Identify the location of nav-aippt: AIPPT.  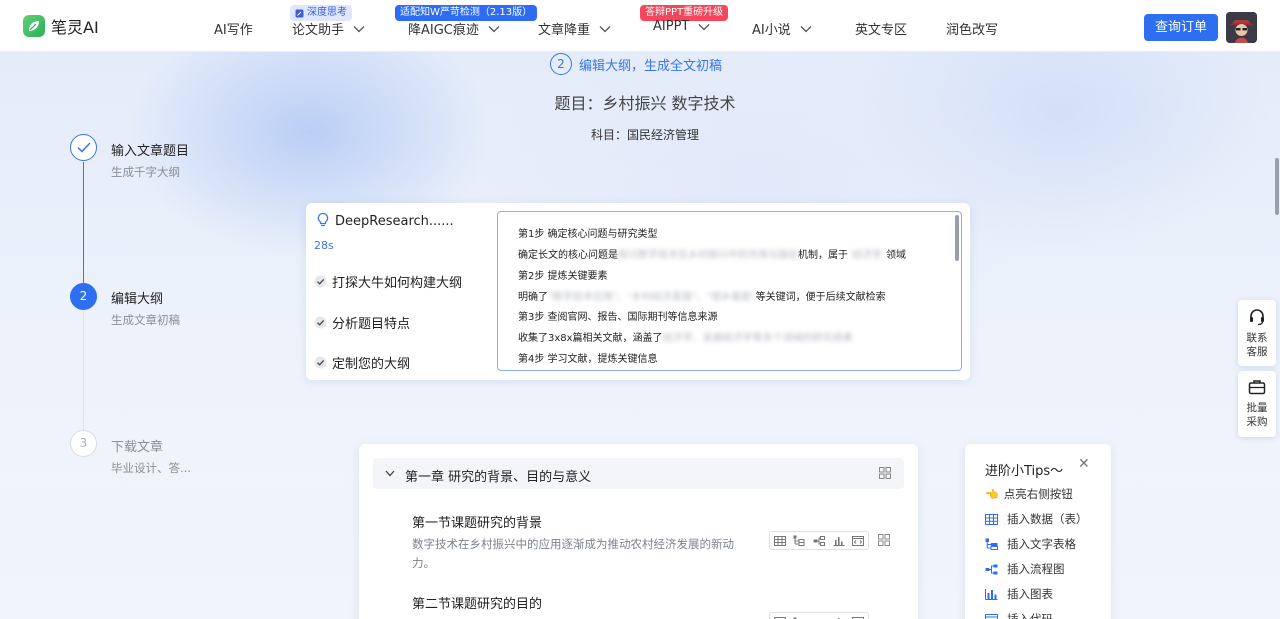
(681, 26).